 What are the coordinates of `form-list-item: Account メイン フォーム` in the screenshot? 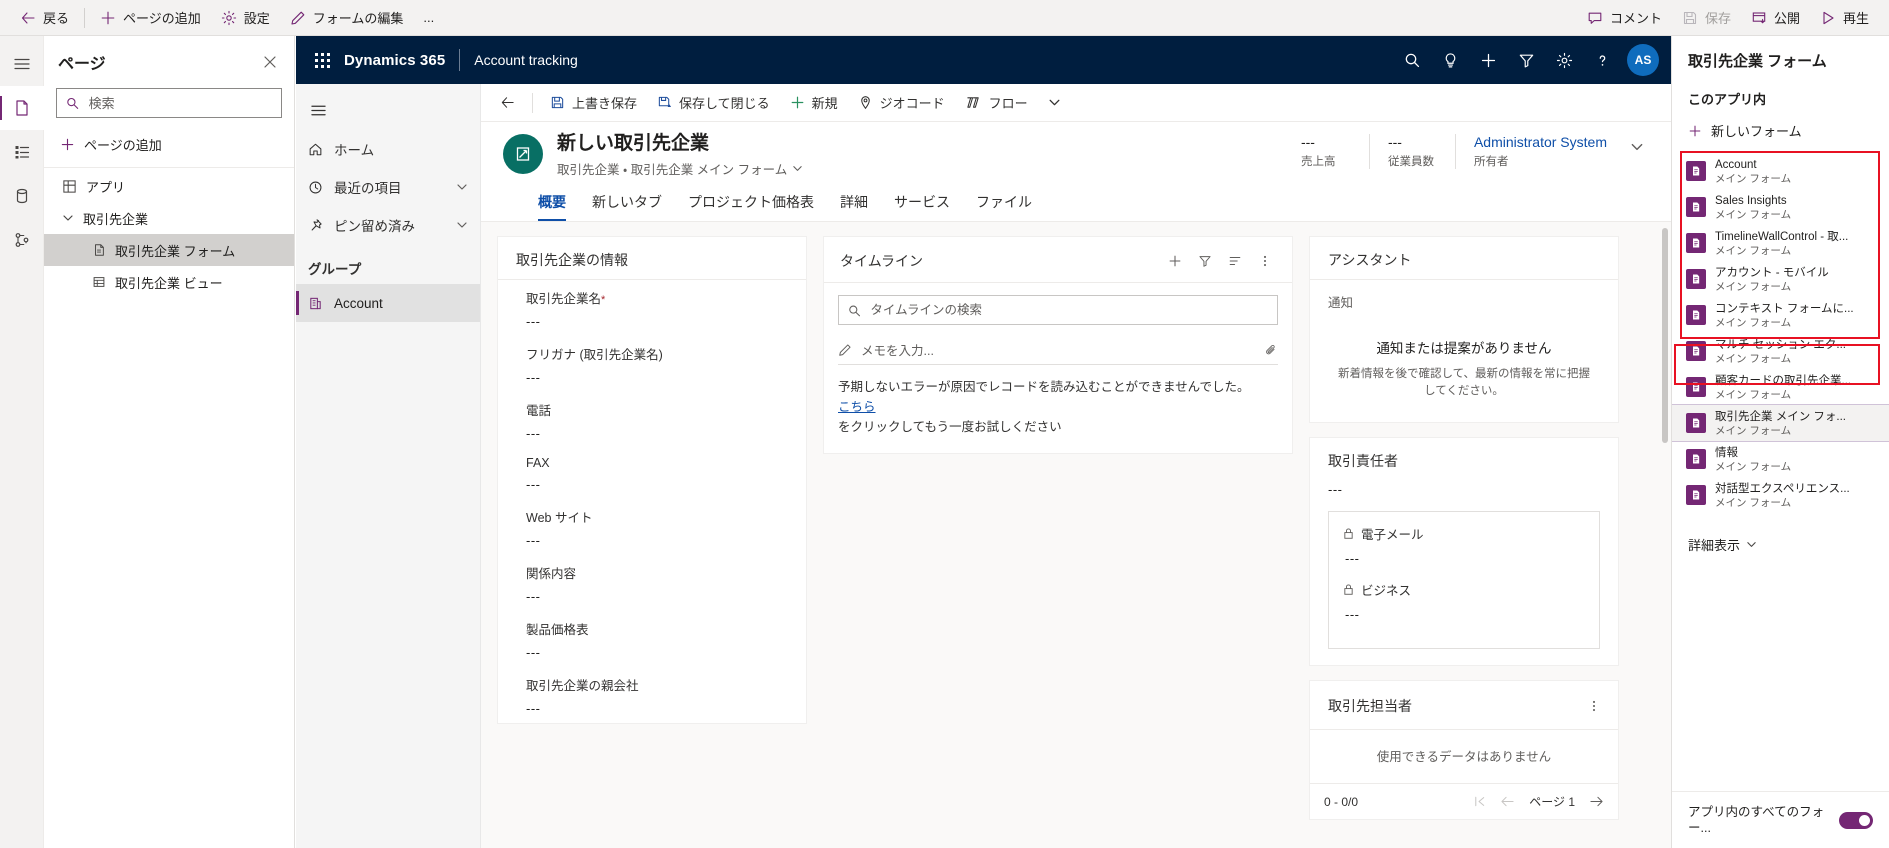 It's located at (1780, 171).